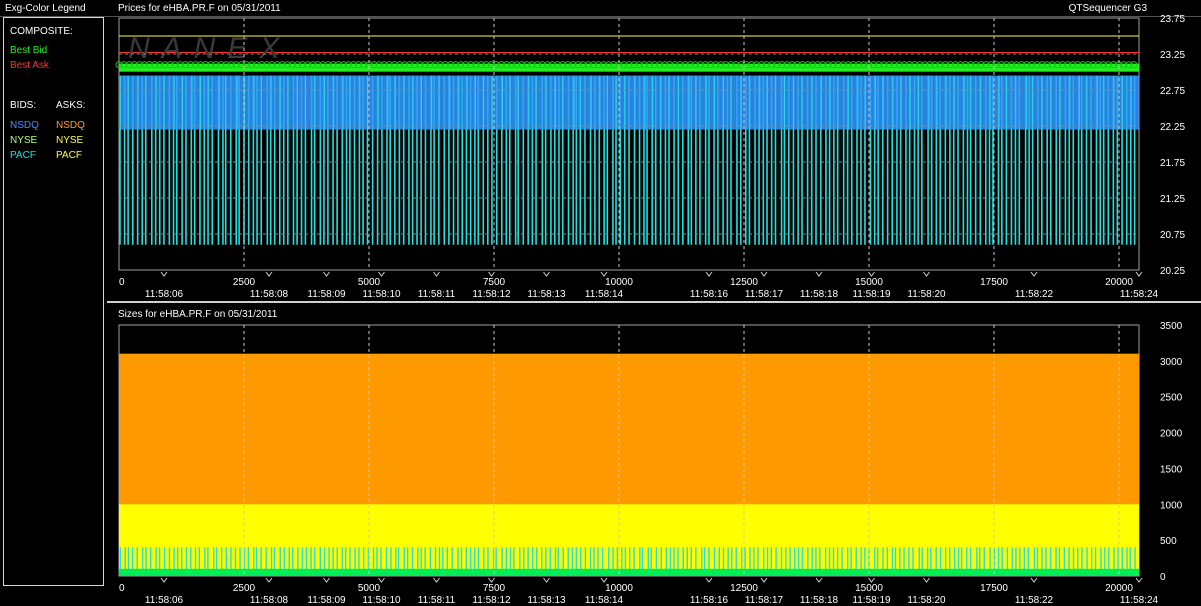 This screenshot has height=606, width=1201. I want to click on time-label: 11:58:17, so click(764, 600).